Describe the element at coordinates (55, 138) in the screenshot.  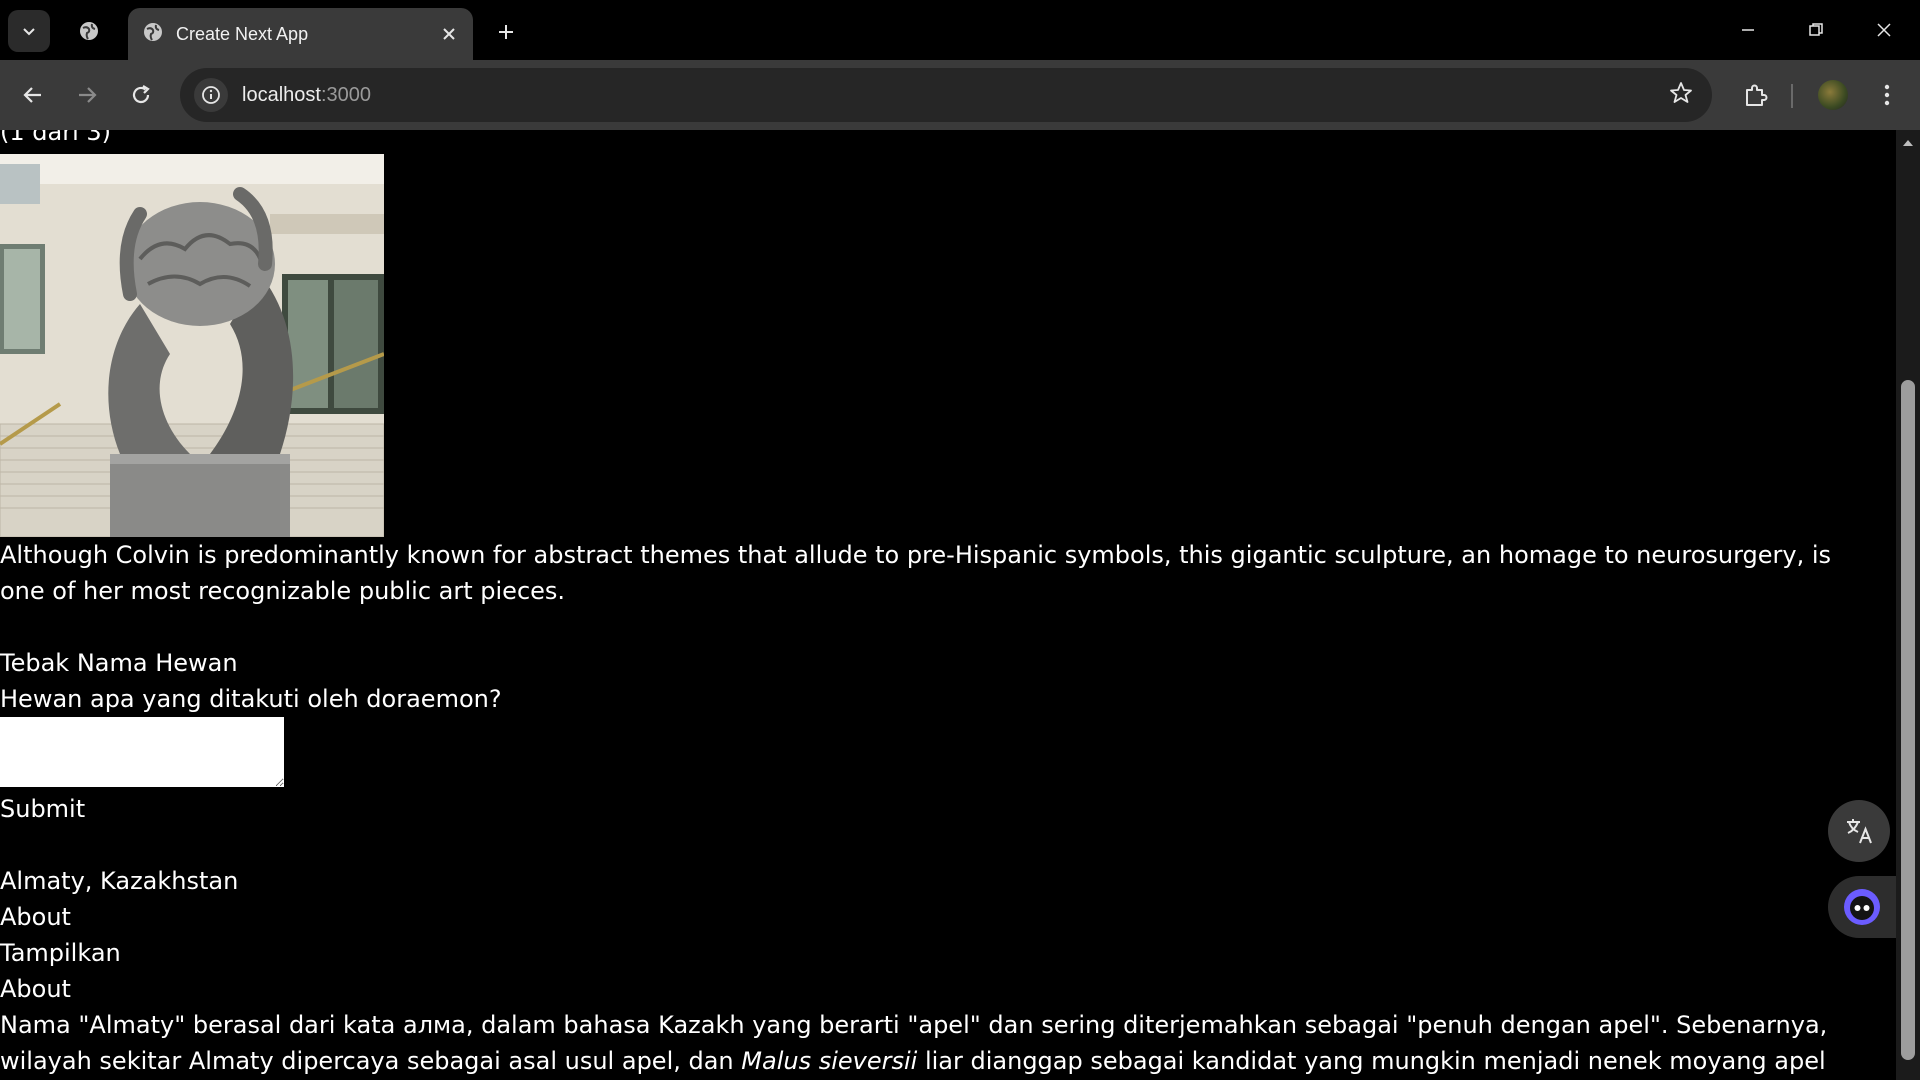
I see `image-counter: (1 dari 3)` at that location.